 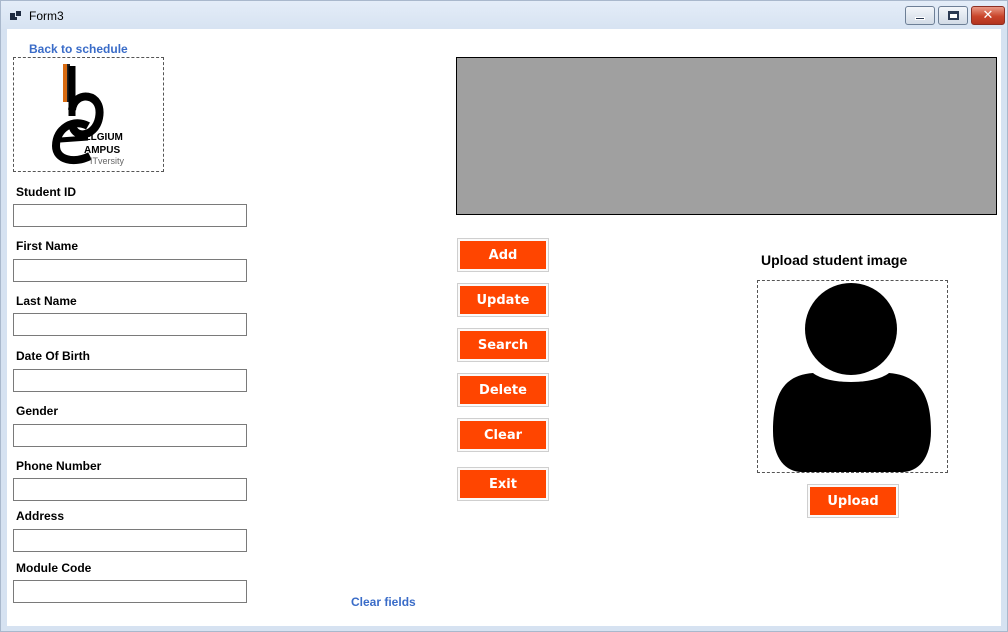 I want to click on search-button: Search, so click(x=503, y=345).